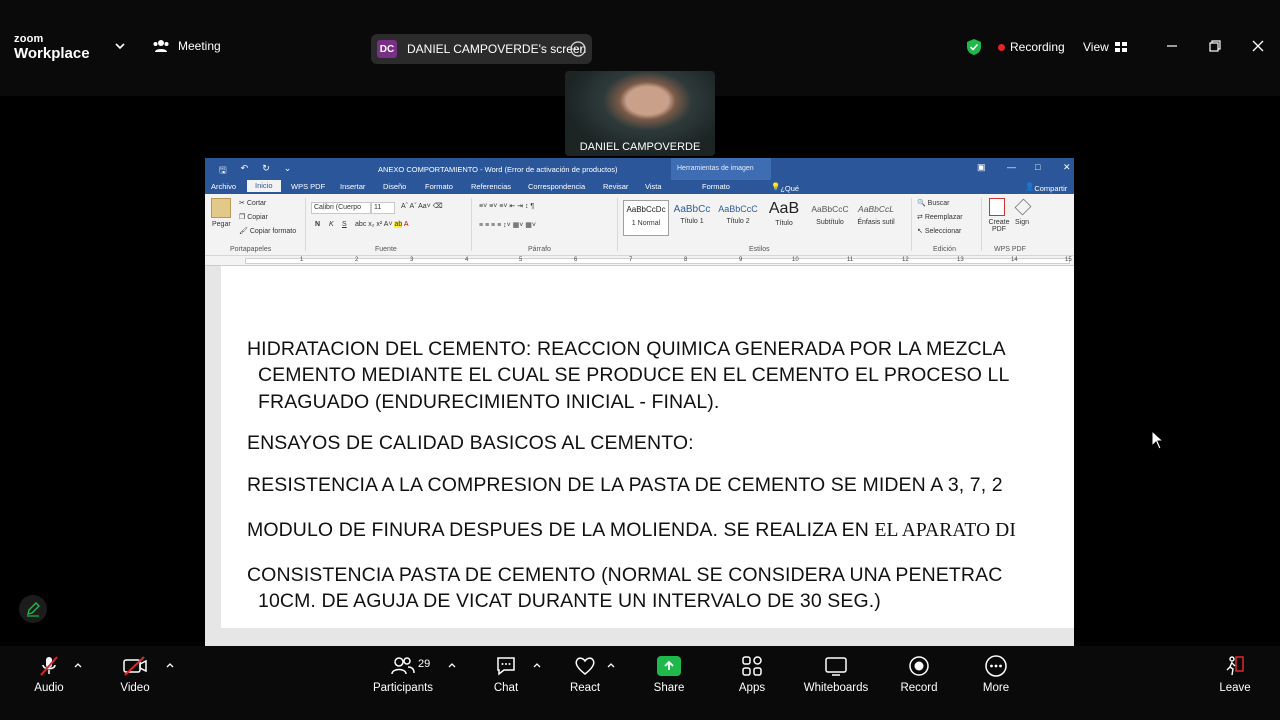 The height and width of the screenshot is (720, 1280). Describe the element at coordinates (692, 218) in the screenshot. I see `style-titulo-1: AaBbCc Título 1` at that location.